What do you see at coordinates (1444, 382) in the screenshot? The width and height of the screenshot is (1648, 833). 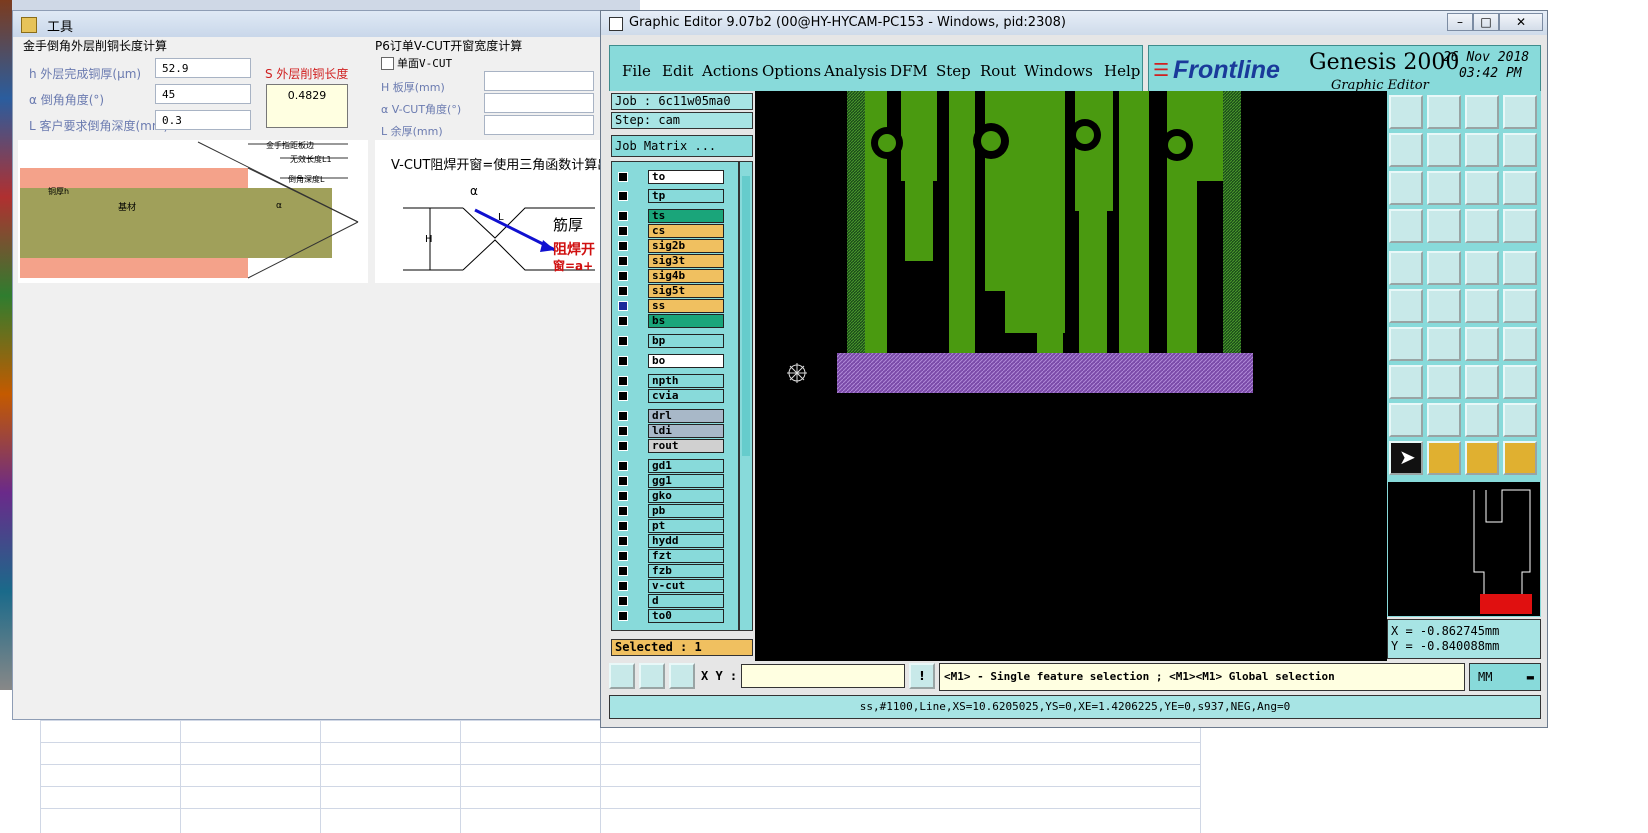 I see `tool-dash-icon` at bounding box center [1444, 382].